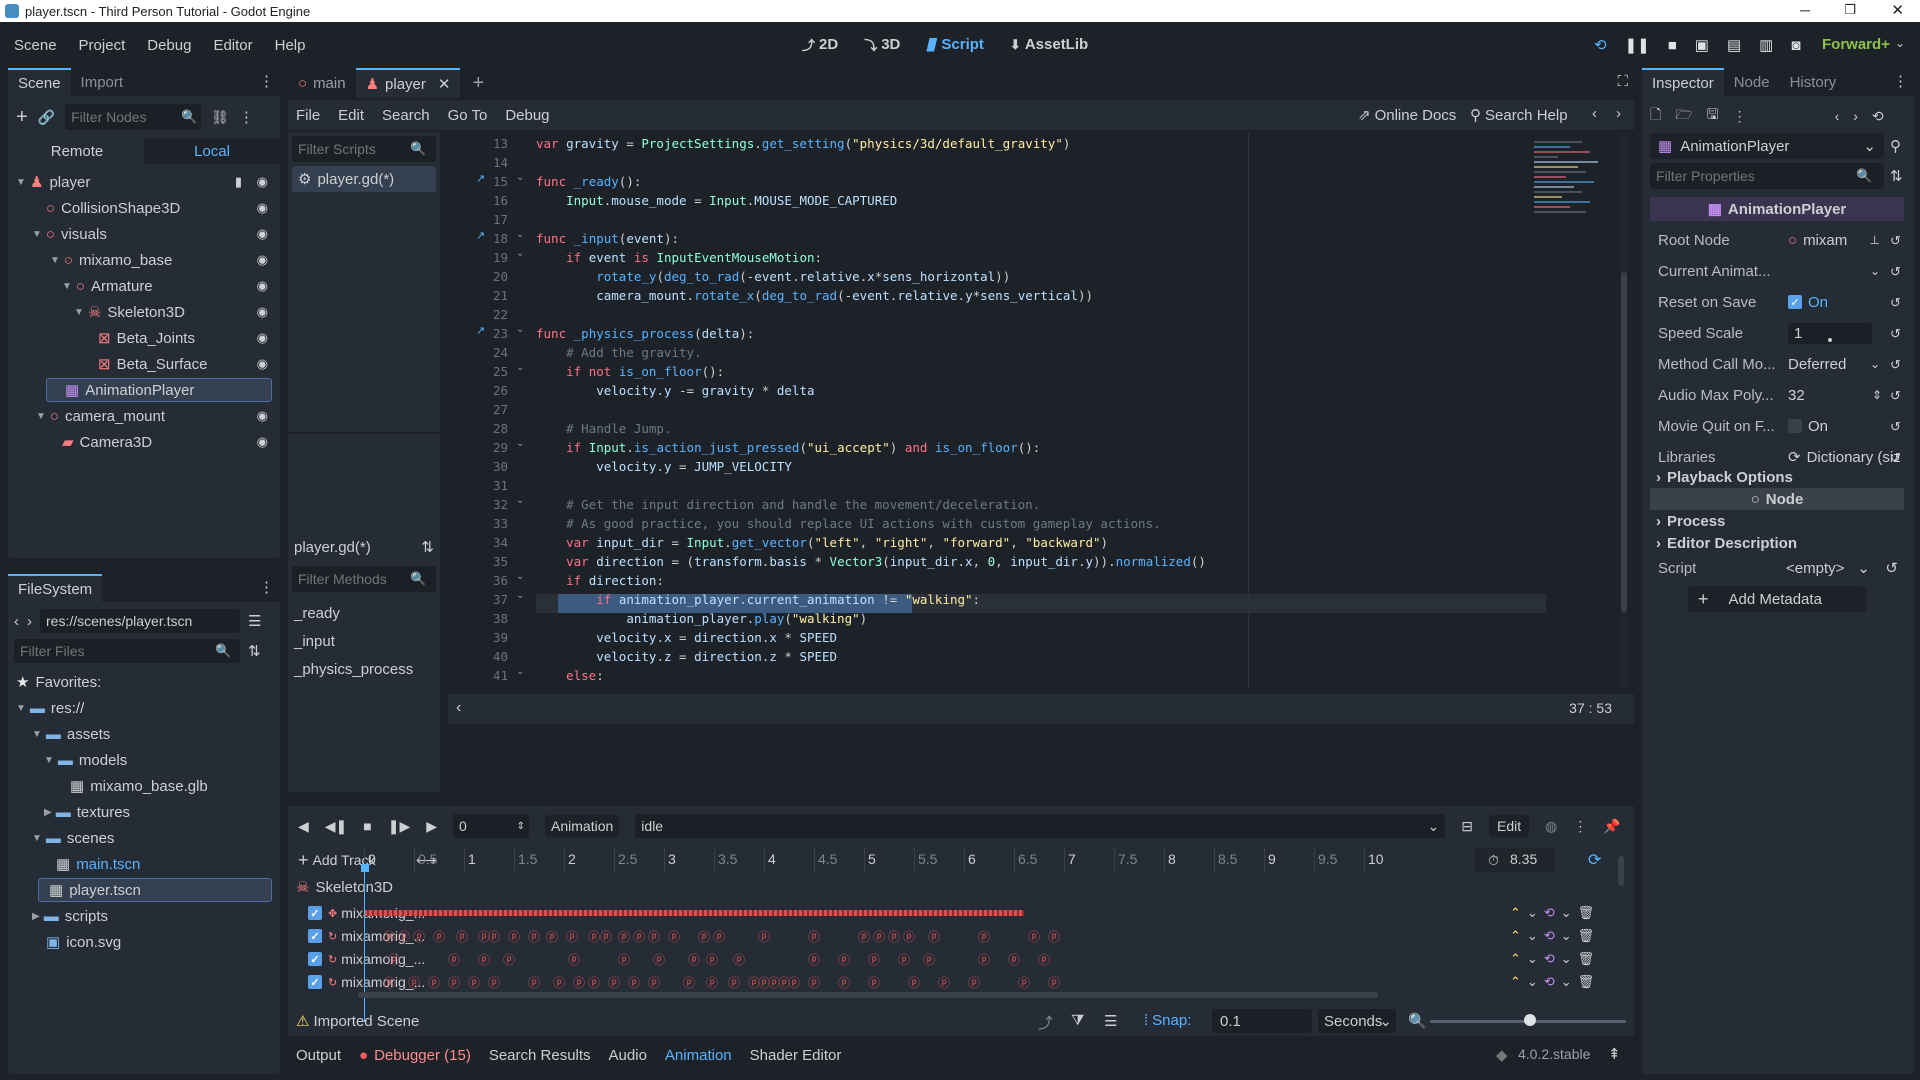  Describe the element at coordinates (354, 579) in the screenshot. I see `filter-methods-input` at that location.